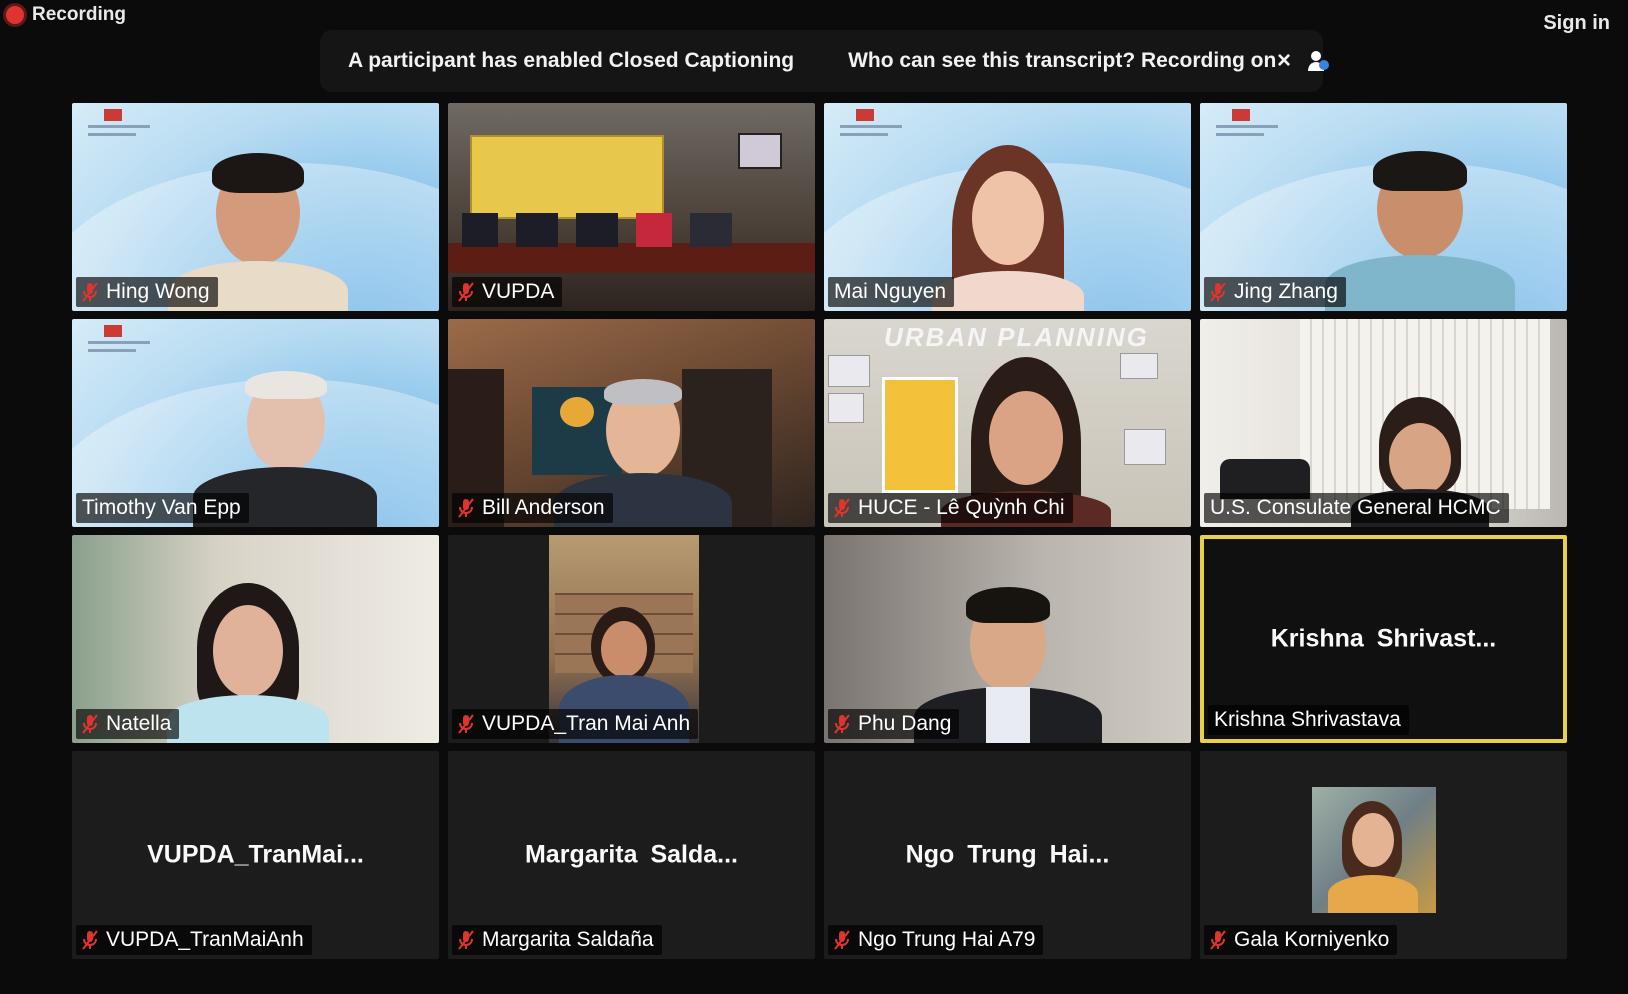  What do you see at coordinates (255, 207) in the screenshot?
I see `video-tile: Hing Wong` at bounding box center [255, 207].